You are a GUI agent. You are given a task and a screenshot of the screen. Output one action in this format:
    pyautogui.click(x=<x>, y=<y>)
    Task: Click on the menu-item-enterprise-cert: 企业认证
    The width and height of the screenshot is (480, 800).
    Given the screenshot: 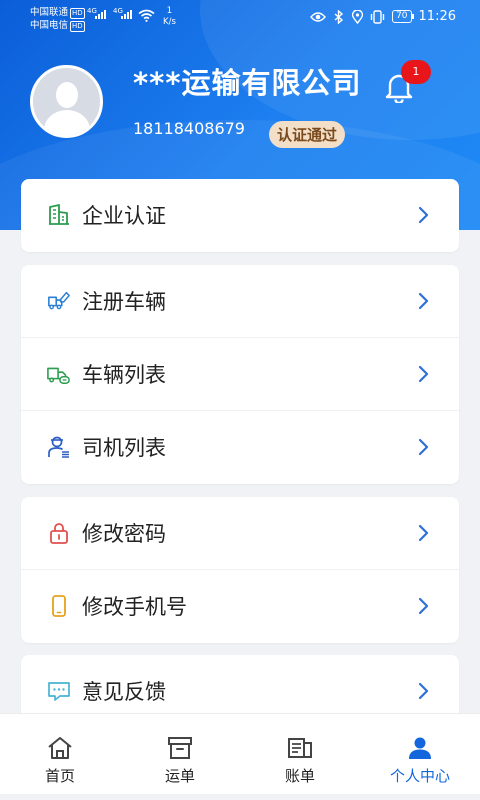 What is the action you would take?
    pyautogui.click(x=240, y=215)
    